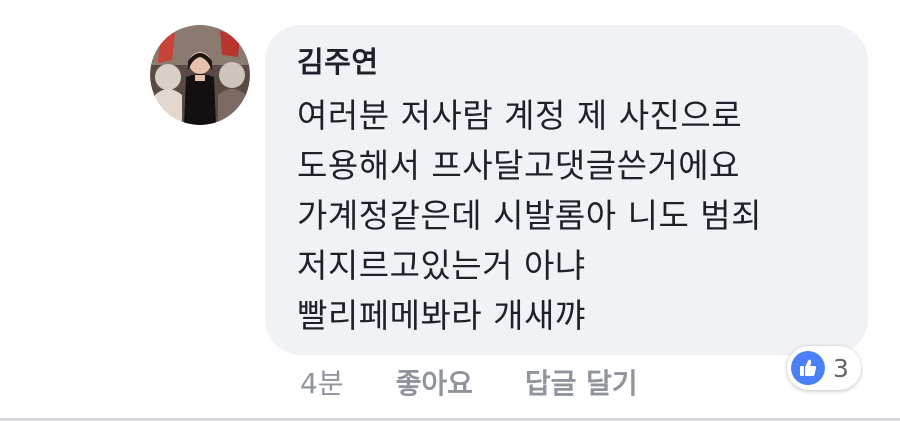 The height and width of the screenshot is (421, 900). I want to click on reaction-summary: 3, so click(824, 368).